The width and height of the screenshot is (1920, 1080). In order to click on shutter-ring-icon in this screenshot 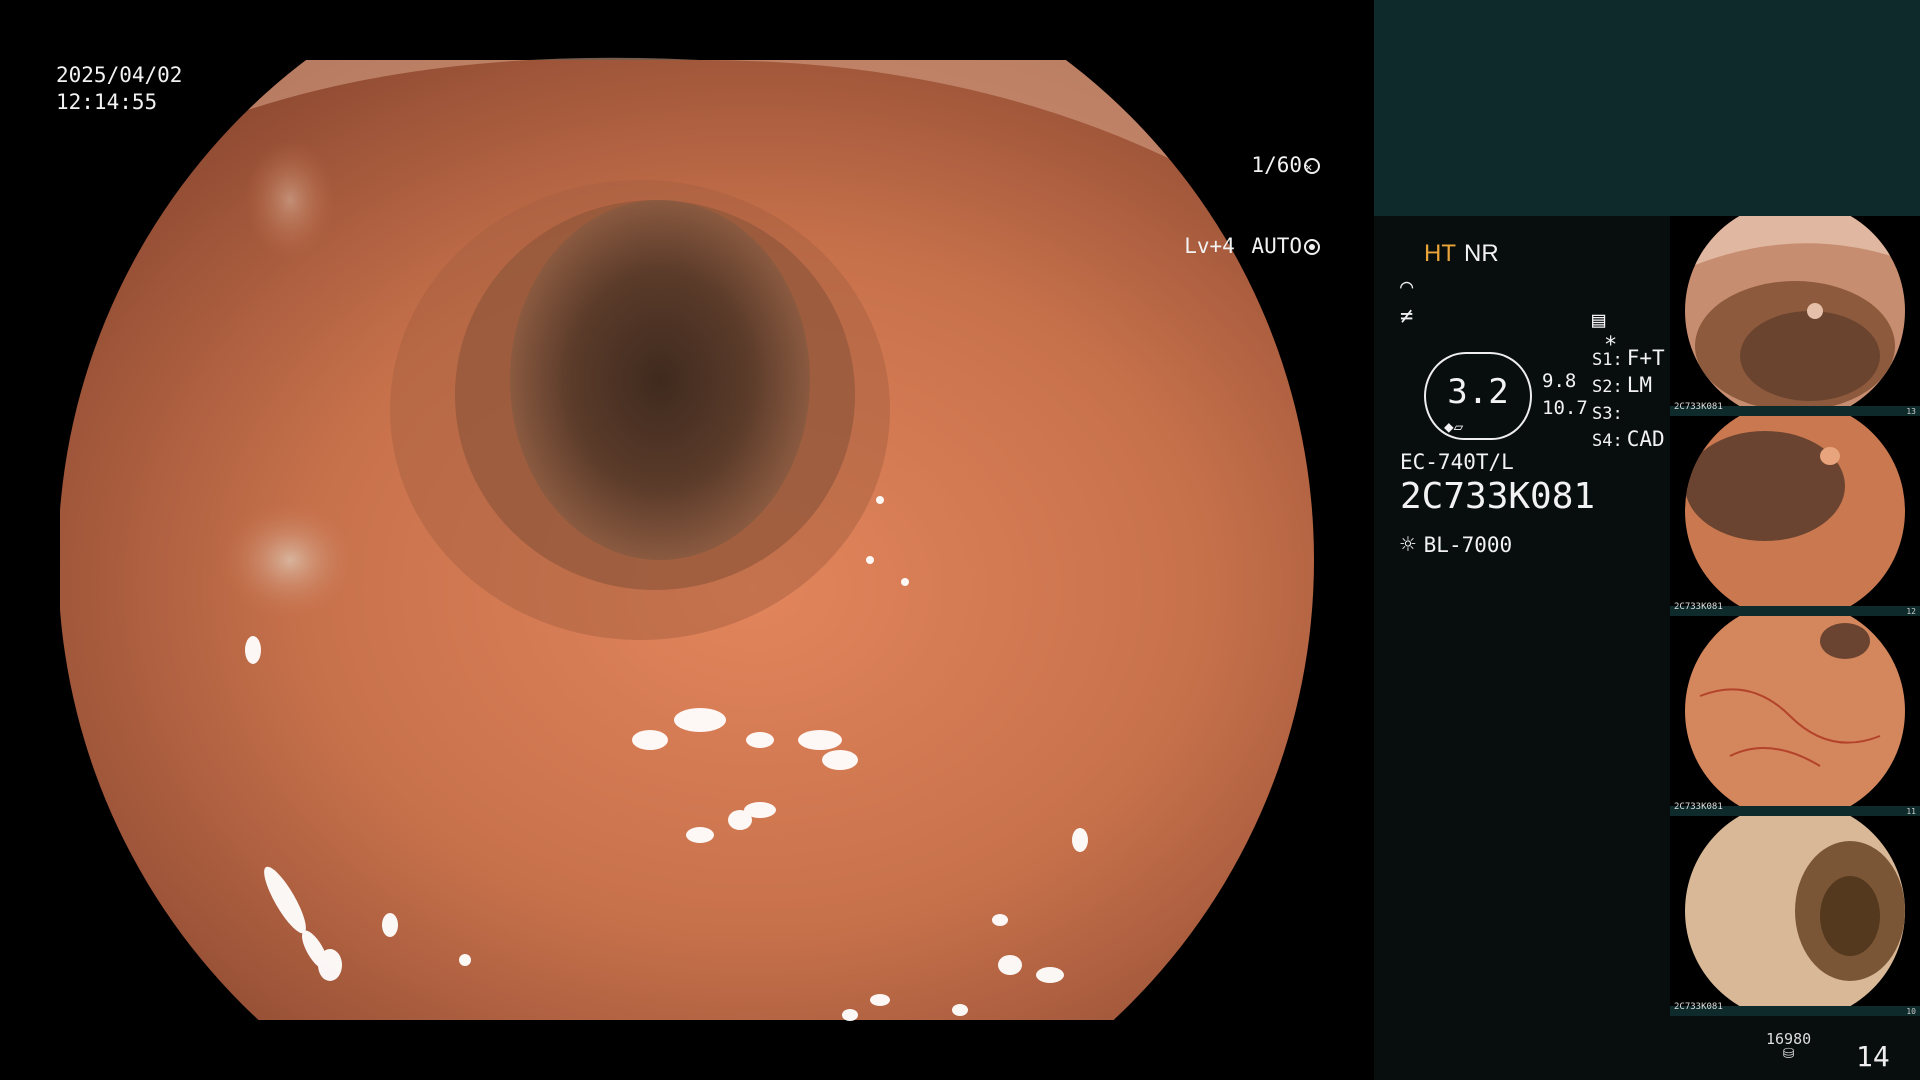, I will do `click(1312, 167)`.